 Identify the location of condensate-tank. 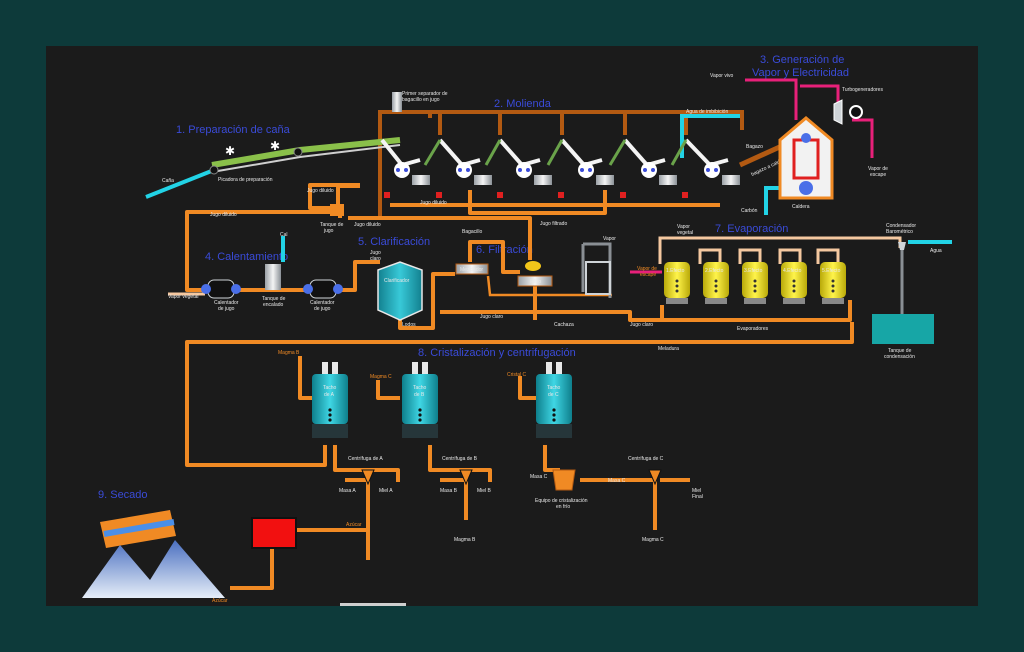
(903, 329).